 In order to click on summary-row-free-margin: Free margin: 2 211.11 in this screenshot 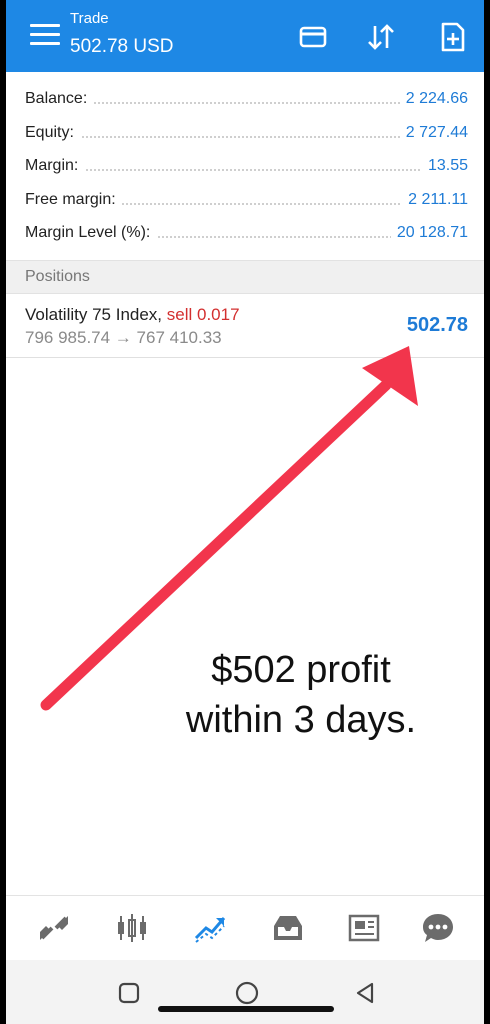, I will do `click(245, 202)`.